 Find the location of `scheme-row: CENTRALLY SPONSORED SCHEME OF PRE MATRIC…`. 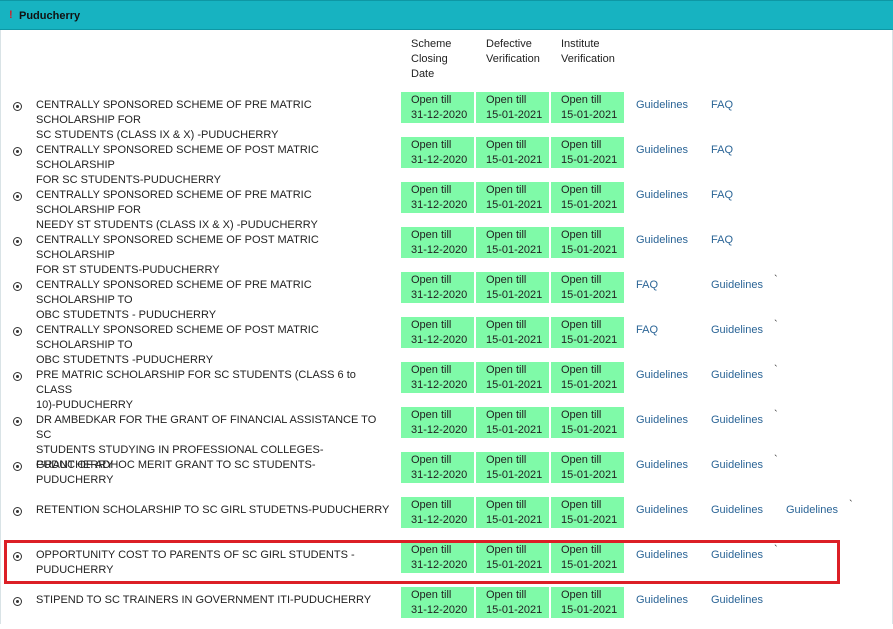

scheme-row: CENTRALLY SPONSORED SCHEME OF PRE MATRIC… is located at coordinates (446, 116).